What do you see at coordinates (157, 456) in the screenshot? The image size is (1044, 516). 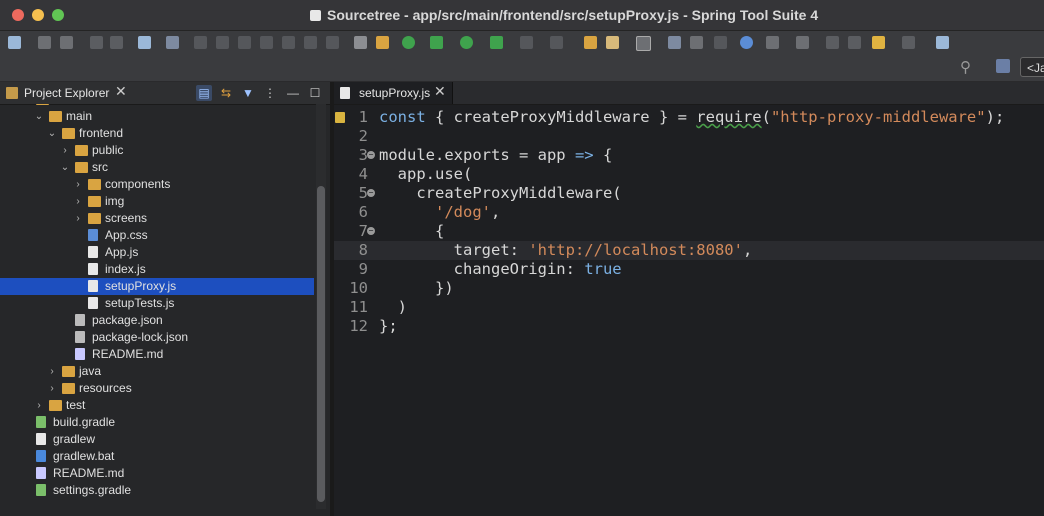 I see `tree-item: gradlew.bat` at bounding box center [157, 456].